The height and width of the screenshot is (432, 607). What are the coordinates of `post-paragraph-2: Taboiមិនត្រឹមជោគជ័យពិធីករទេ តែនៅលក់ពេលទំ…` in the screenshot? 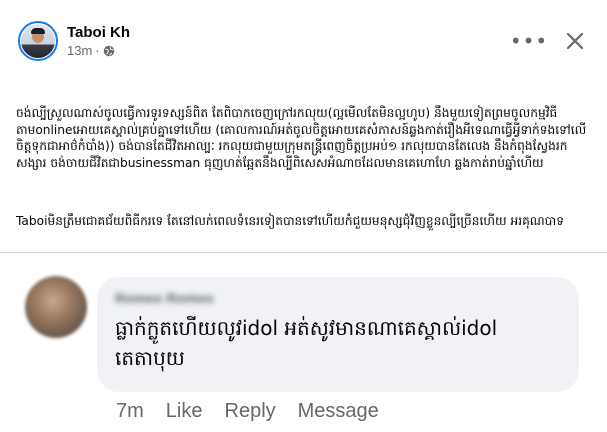 It's located at (290, 220).